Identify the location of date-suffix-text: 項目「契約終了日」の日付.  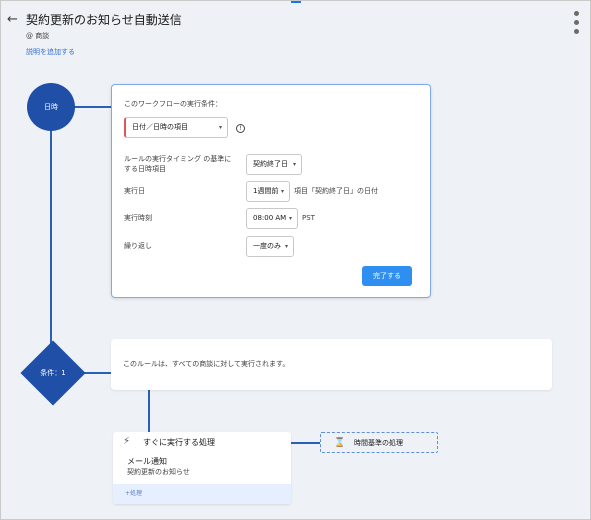
(336, 191).